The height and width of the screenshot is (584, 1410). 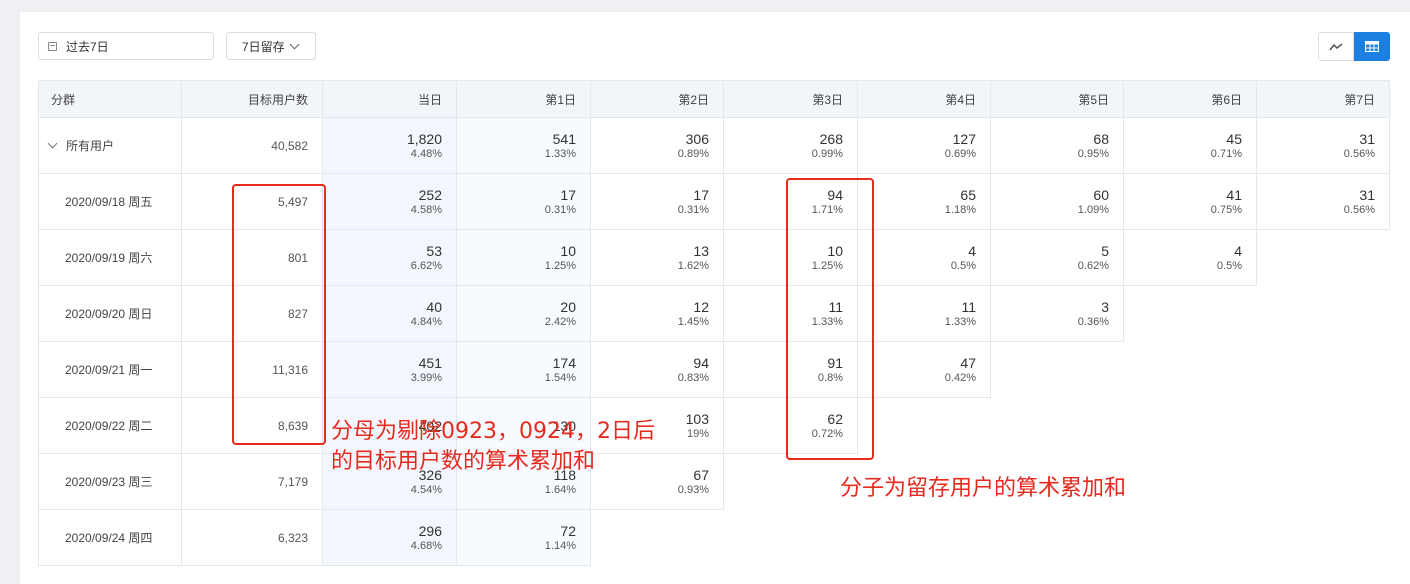 I want to click on group-cell: 2020/09/20 周日, so click(x=110, y=313).